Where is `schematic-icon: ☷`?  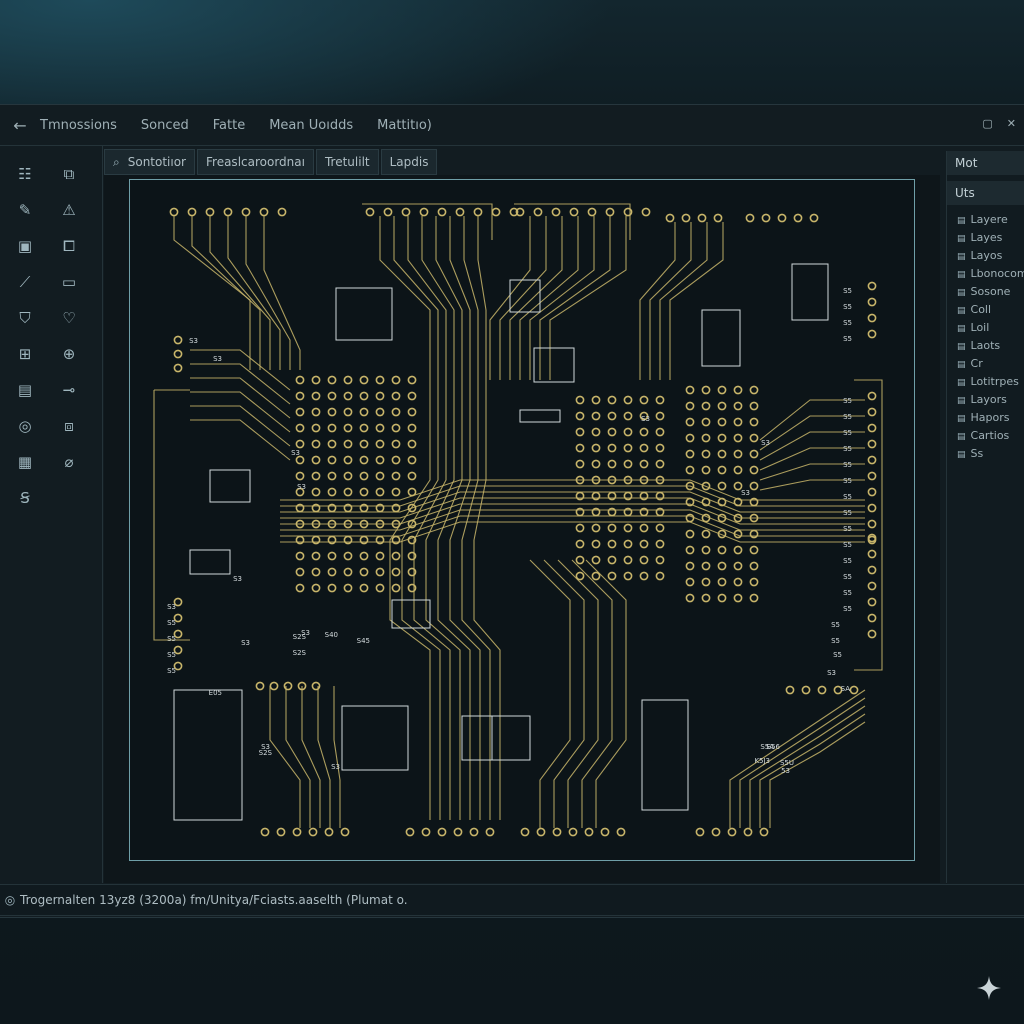
schematic-icon: ☷ is located at coordinates (25, 174).